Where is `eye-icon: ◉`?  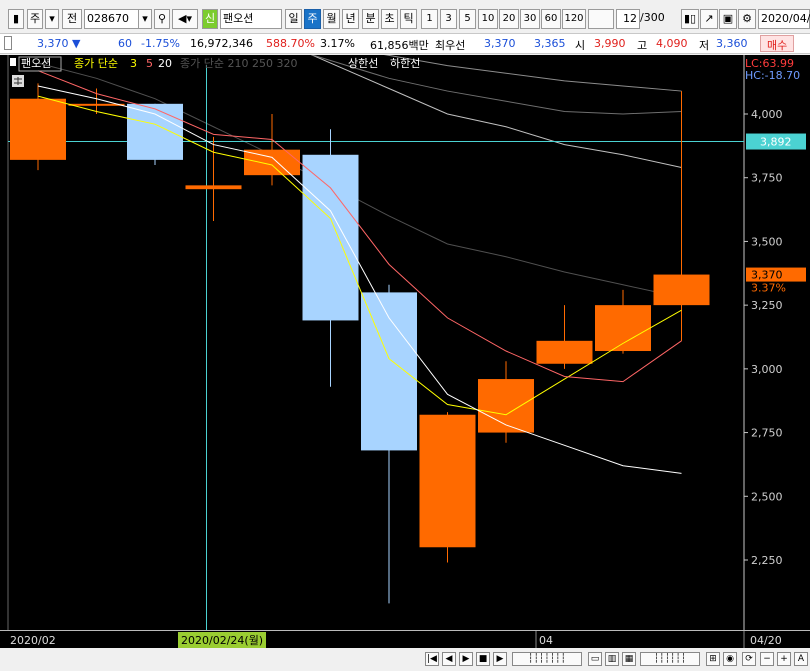 eye-icon: ◉ is located at coordinates (730, 659).